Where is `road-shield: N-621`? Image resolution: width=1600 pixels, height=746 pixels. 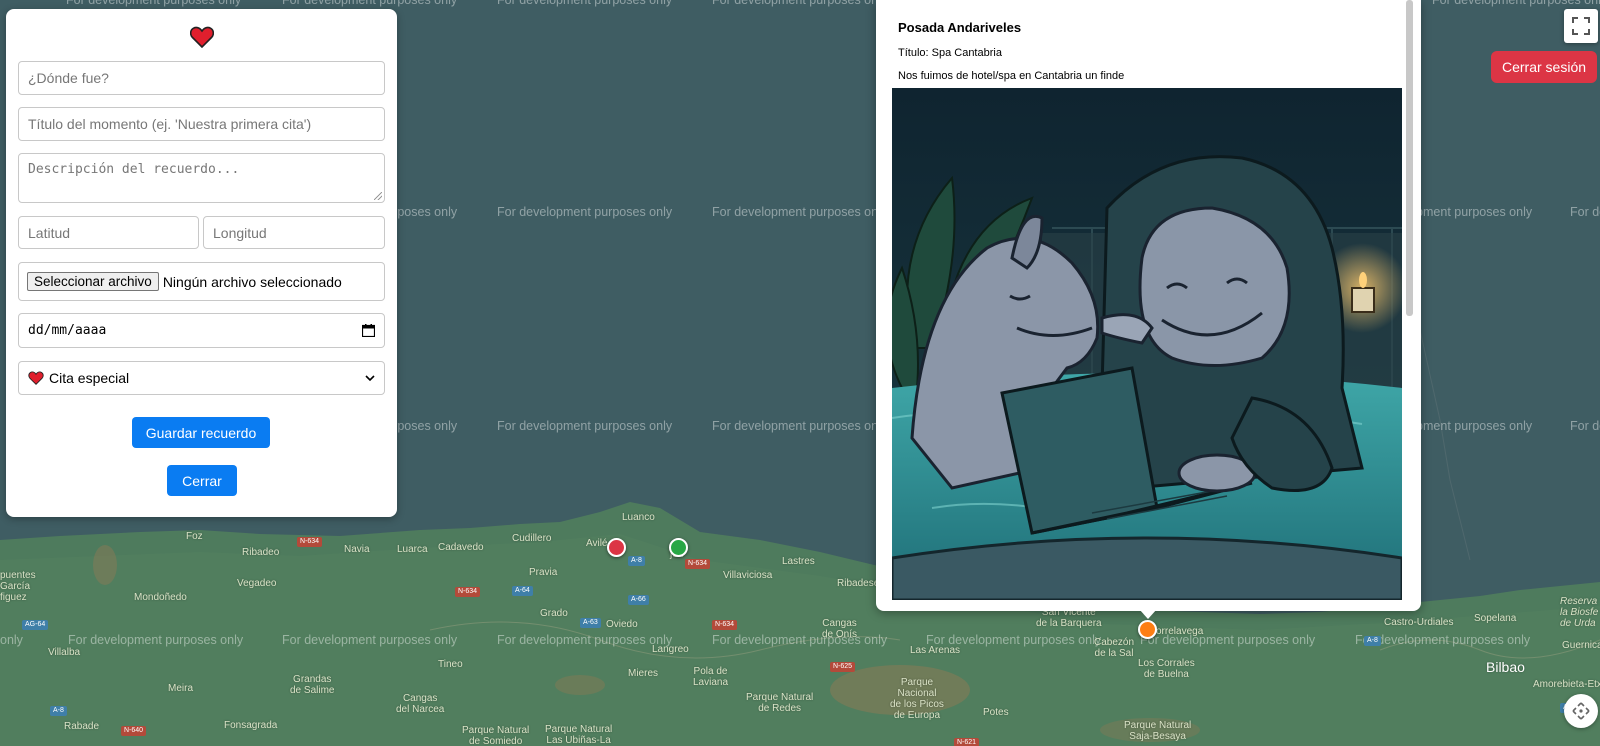 road-shield: N-621 is located at coordinates (967, 742).